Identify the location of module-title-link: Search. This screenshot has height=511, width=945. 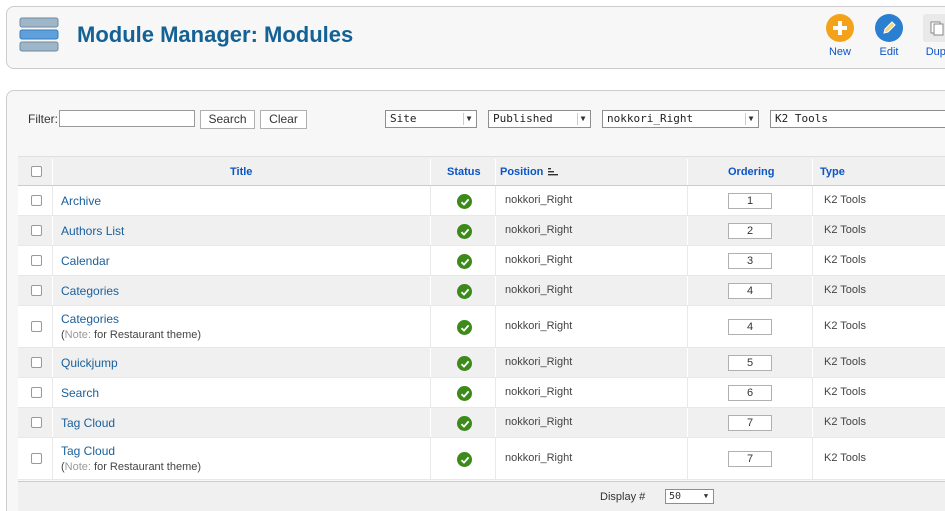
(80, 393).